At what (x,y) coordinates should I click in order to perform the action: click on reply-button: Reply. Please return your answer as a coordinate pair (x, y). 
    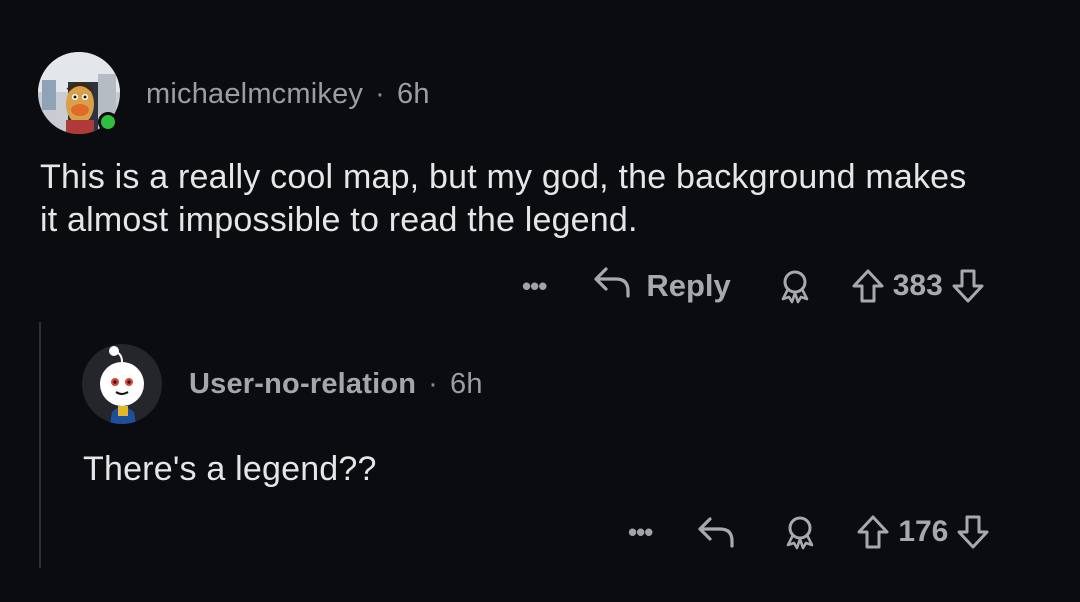
    Looking at the image, I should click on (661, 286).